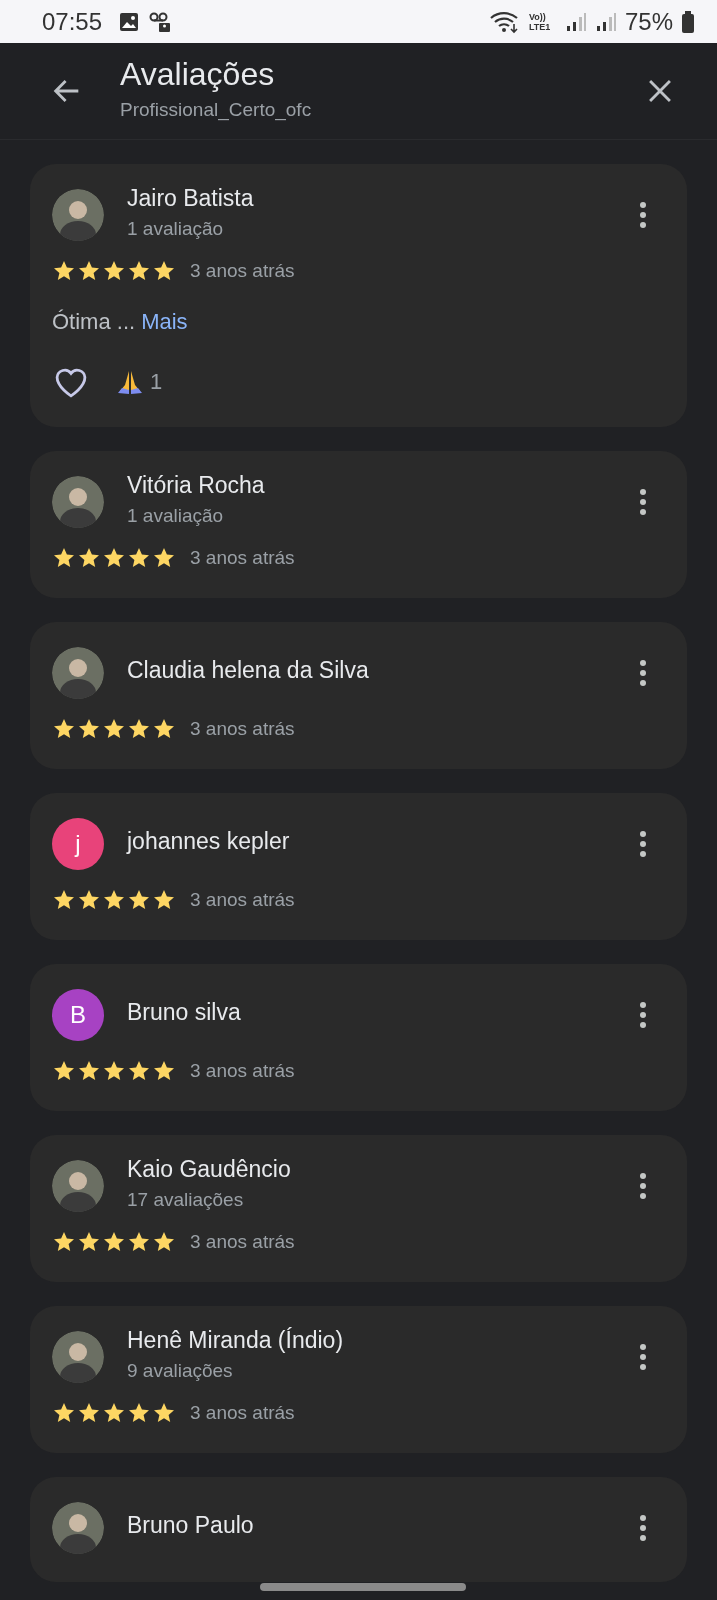  I want to click on avatar: B, so click(78, 1015).